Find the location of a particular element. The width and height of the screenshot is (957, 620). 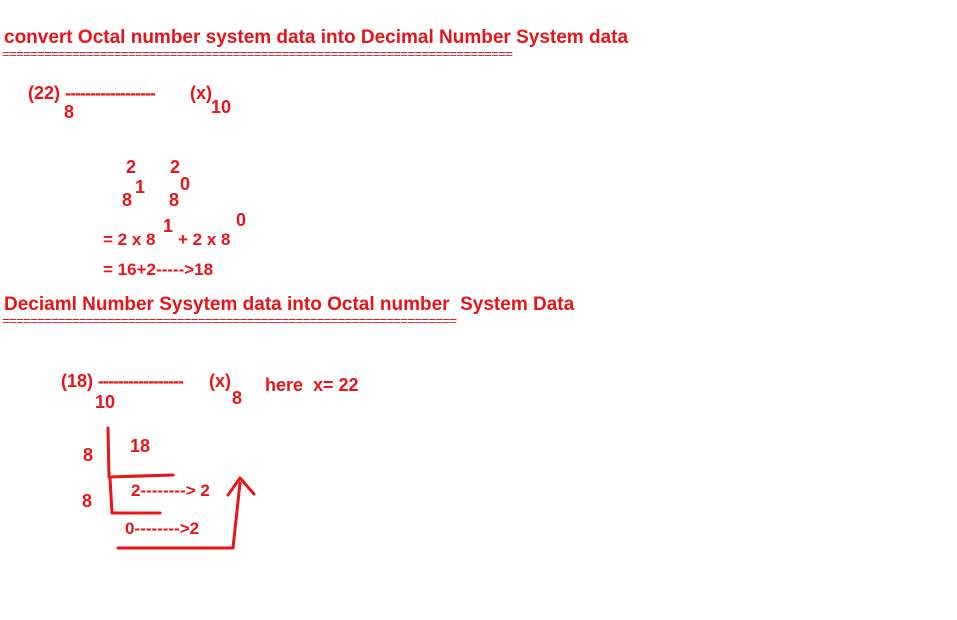

hand-drawn-strokes is located at coordinates (181, 488).